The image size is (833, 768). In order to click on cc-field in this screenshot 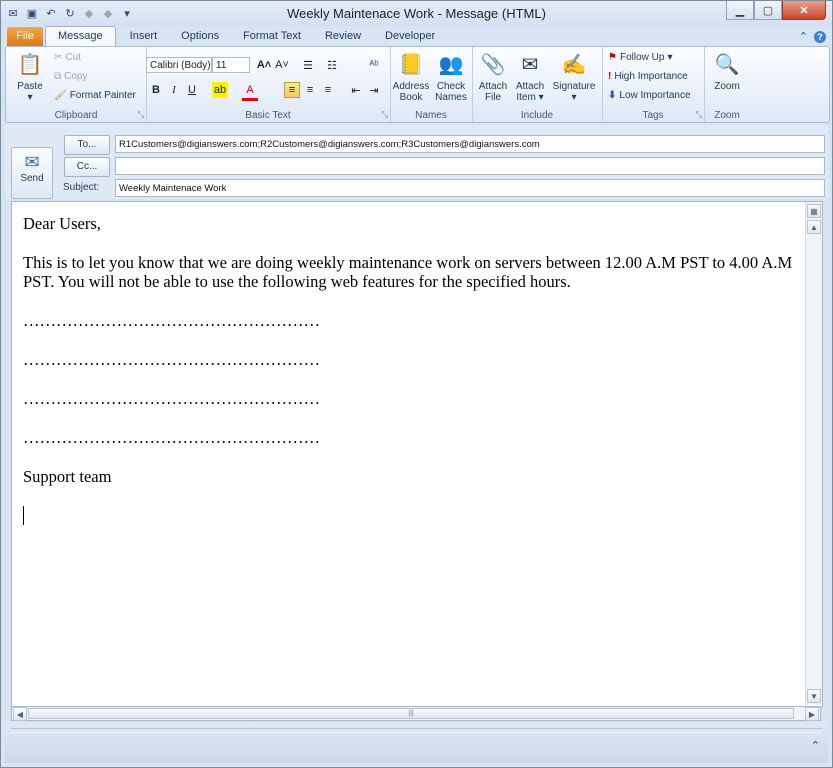, I will do `click(470, 166)`.